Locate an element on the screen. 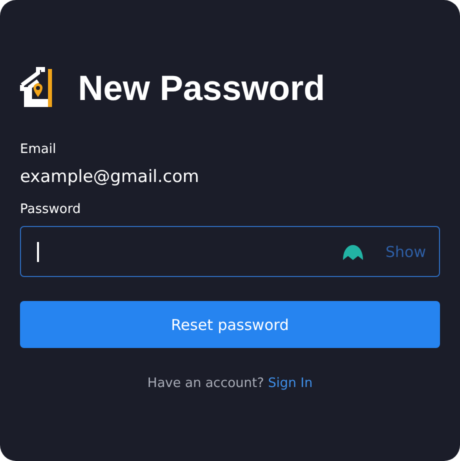 The width and height of the screenshot is (460, 461). password-label: Password is located at coordinates (51, 209).